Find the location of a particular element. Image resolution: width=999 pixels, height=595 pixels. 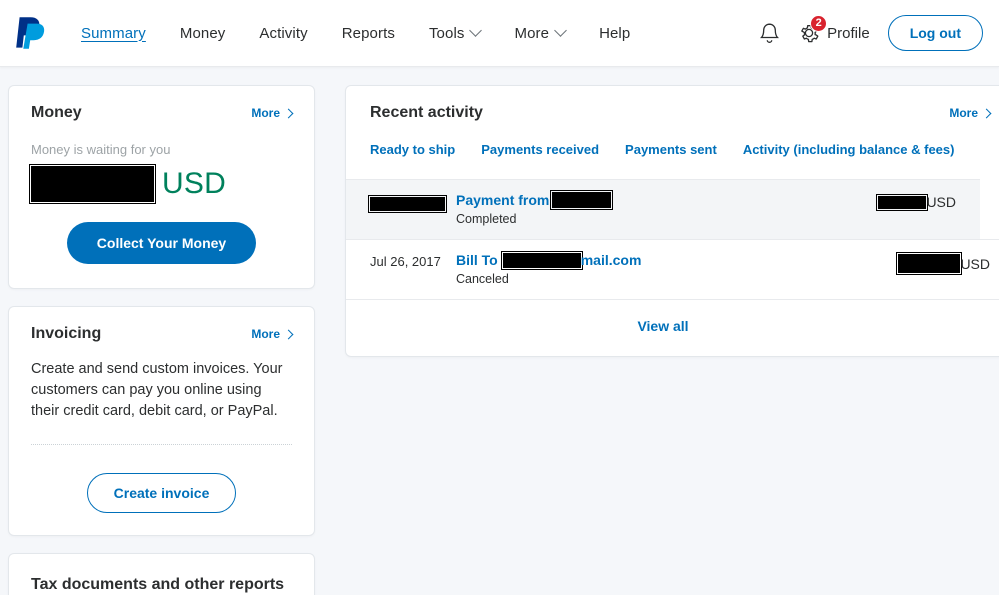

money-more-link: More is located at coordinates (272, 113).